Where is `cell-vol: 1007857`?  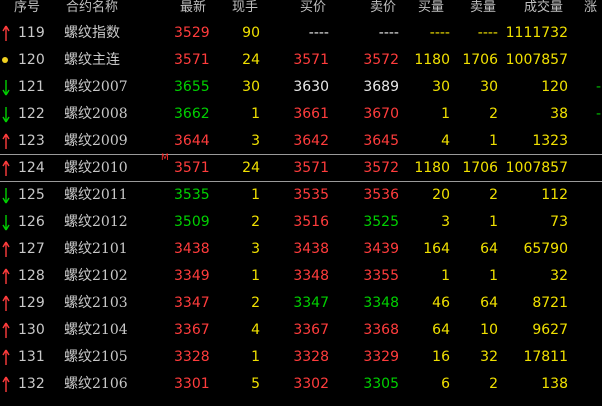 cell-vol: 1007857 is located at coordinates (536, 60).